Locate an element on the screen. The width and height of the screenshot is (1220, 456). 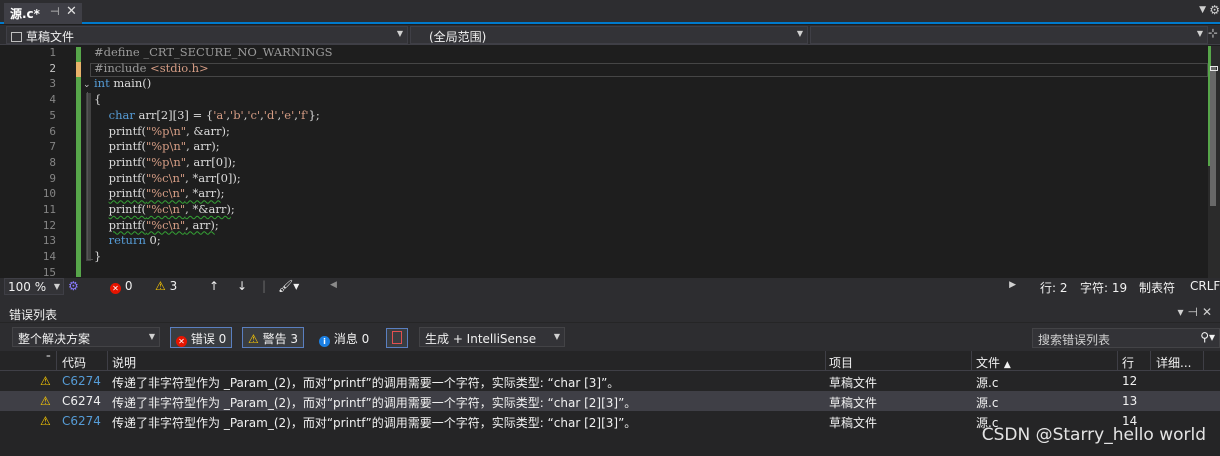
column-file-label: 文件 is located at coordinates (988, 363).